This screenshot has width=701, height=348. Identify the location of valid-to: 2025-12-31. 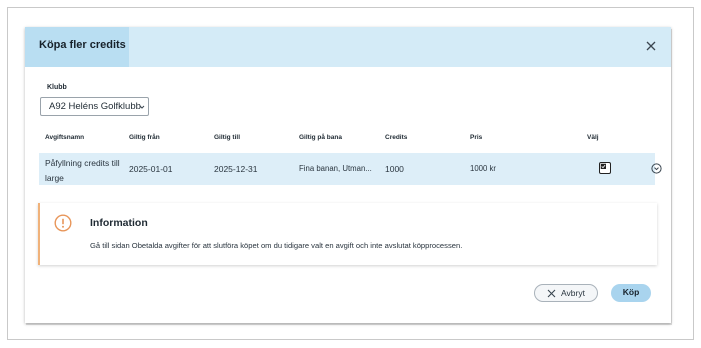
(236, 169).